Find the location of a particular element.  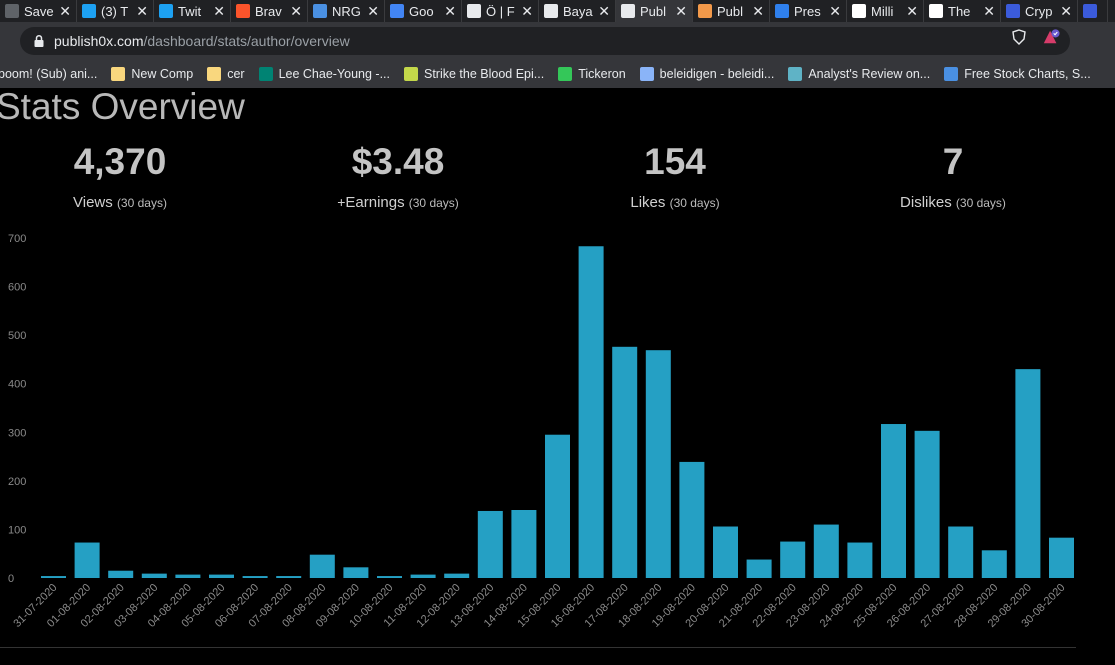

browser-tab: Save ✕ is located at coordinates (38, 11).